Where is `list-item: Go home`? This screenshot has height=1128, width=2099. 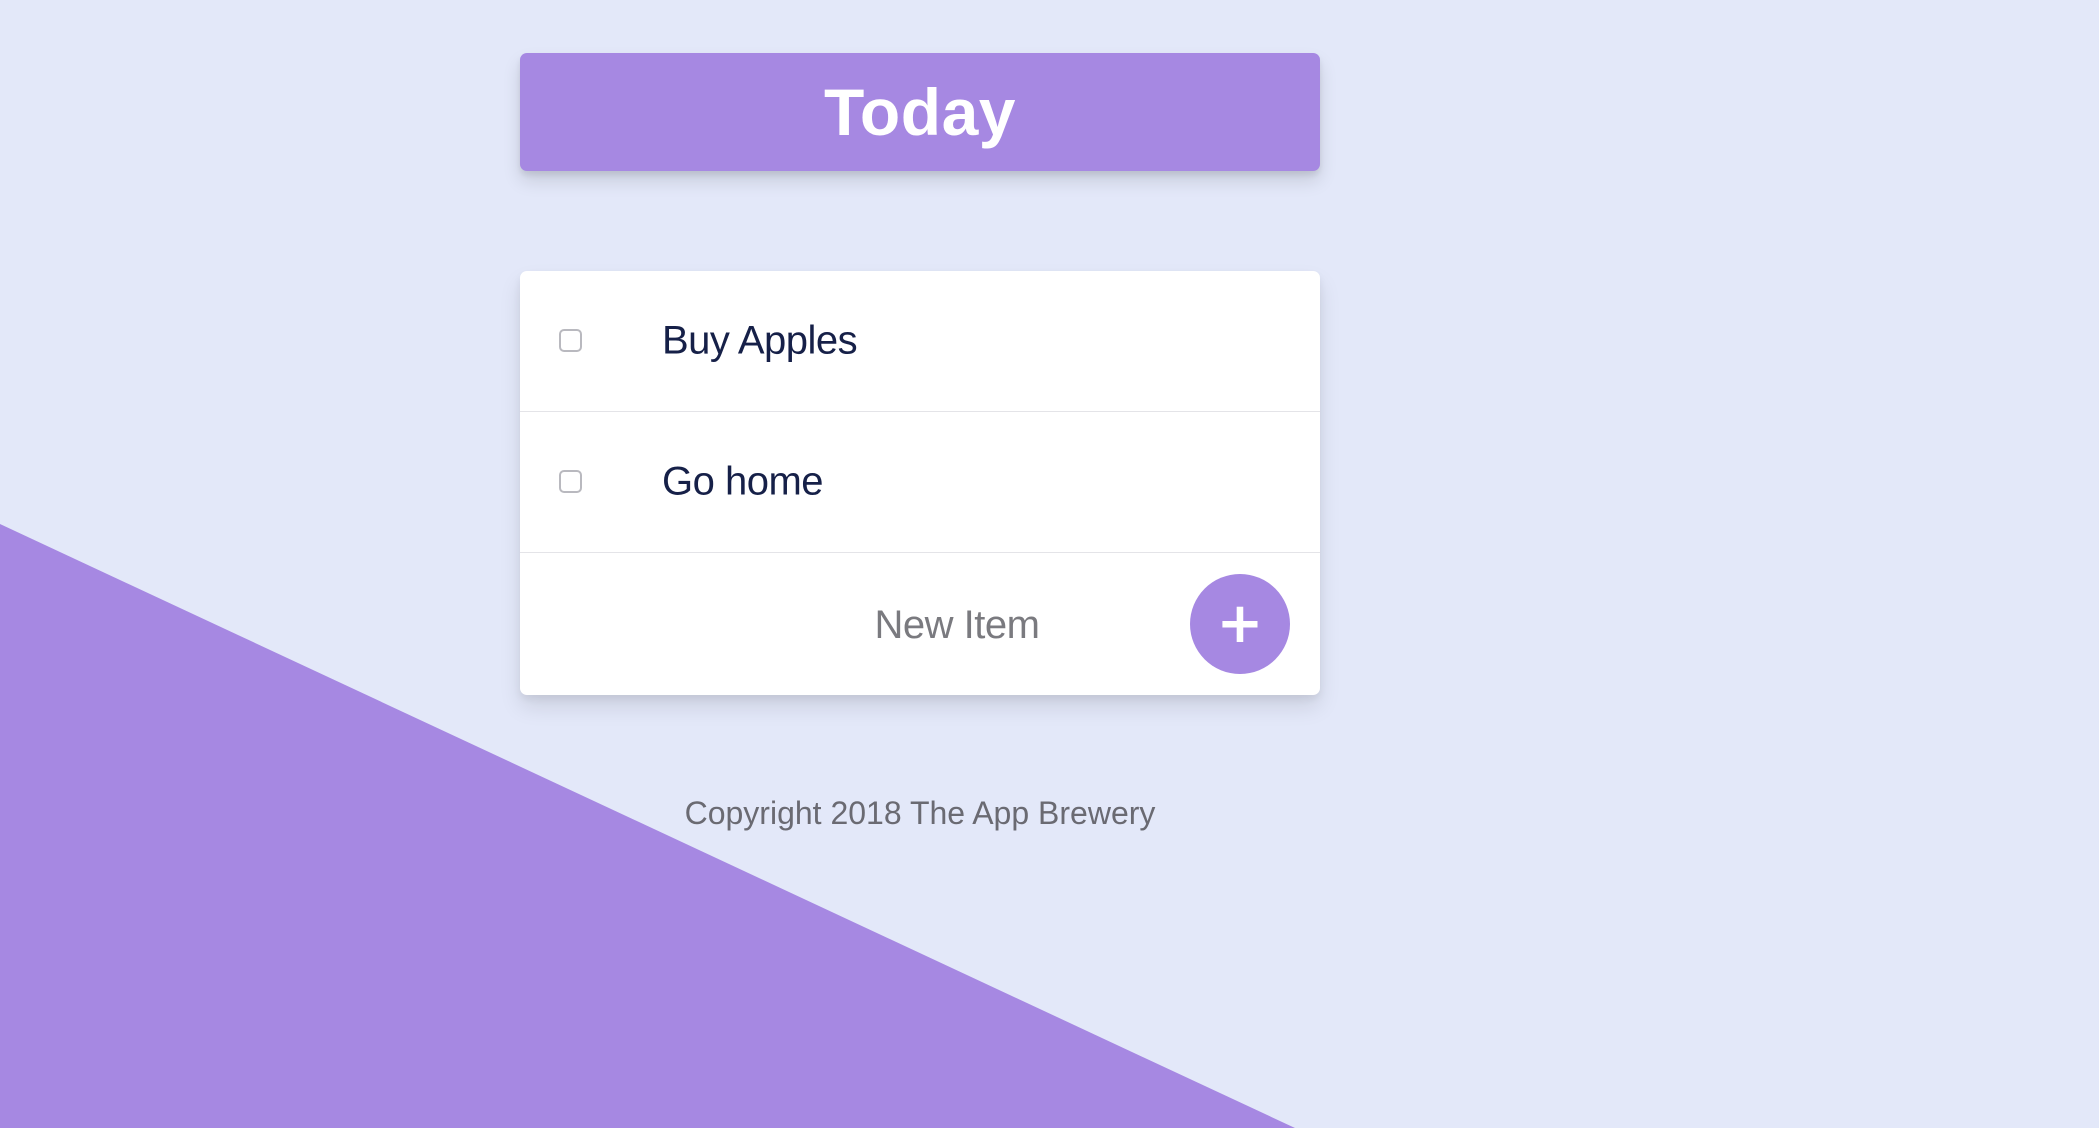 list-item: Go home is located at coordinates (920, 482).